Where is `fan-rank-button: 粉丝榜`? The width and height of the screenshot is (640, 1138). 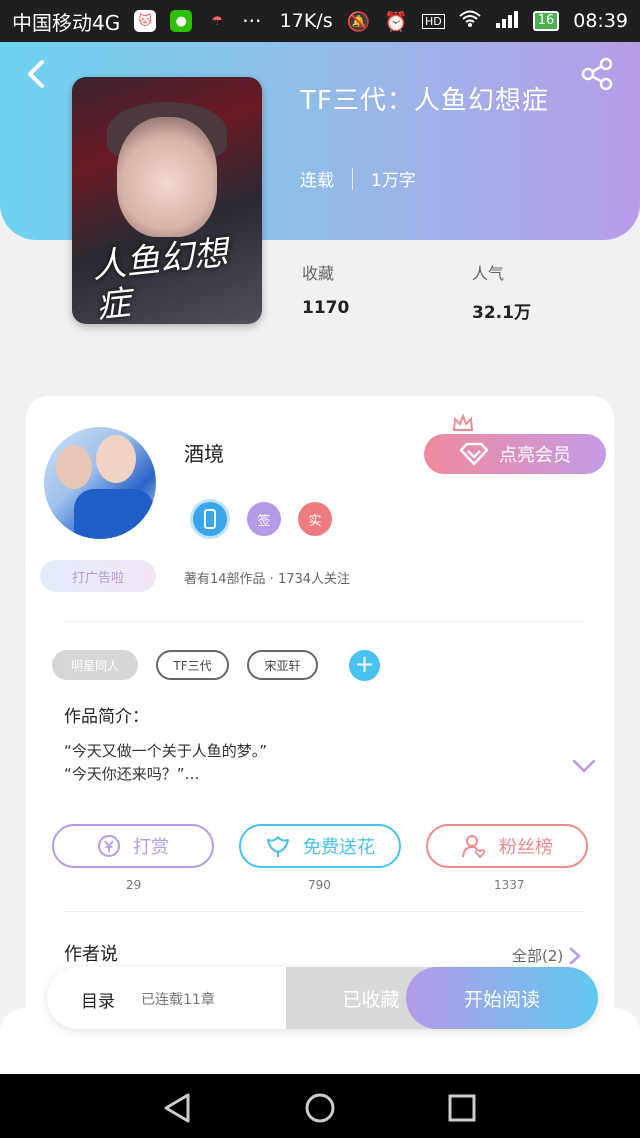
fan-rank-button: 粉丝榜 is located at coordinates (507, 846).